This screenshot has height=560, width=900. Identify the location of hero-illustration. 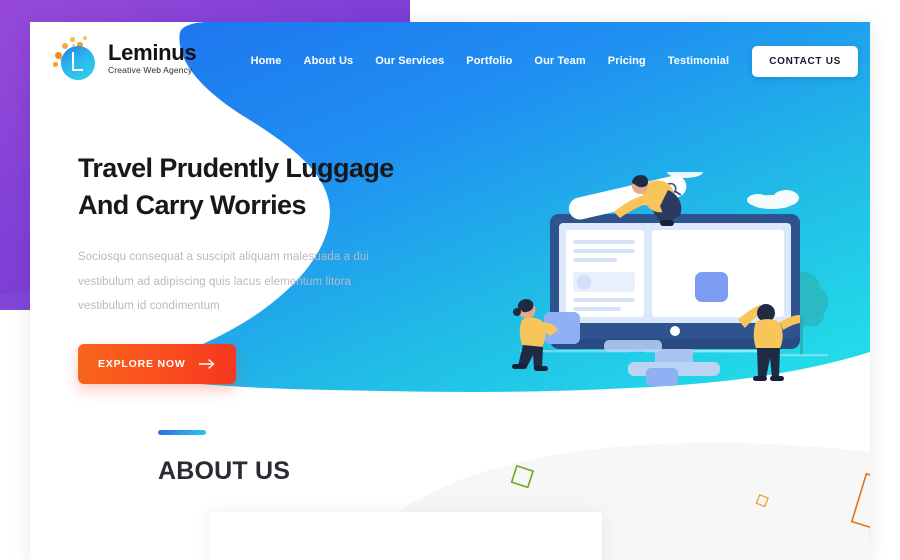
(670, 279).